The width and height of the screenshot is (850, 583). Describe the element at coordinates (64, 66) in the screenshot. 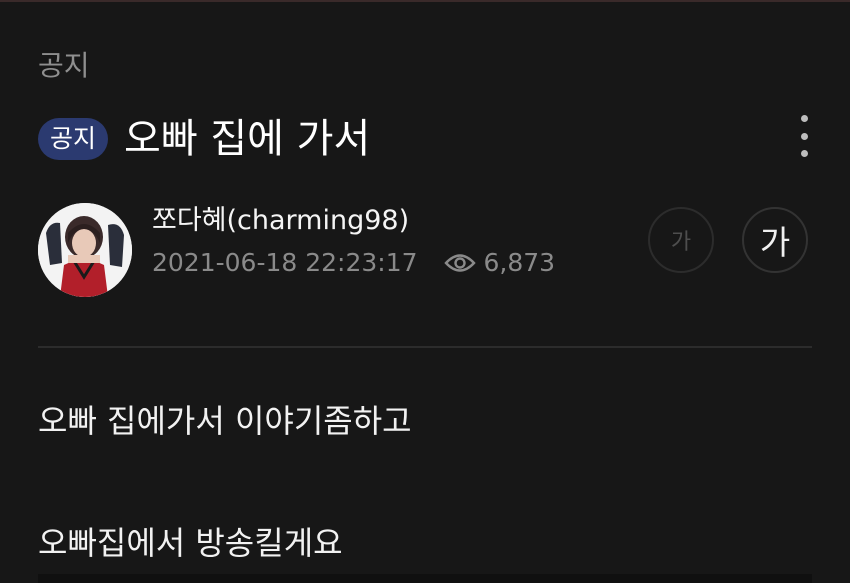

I see `board-category: 공지` at that location.